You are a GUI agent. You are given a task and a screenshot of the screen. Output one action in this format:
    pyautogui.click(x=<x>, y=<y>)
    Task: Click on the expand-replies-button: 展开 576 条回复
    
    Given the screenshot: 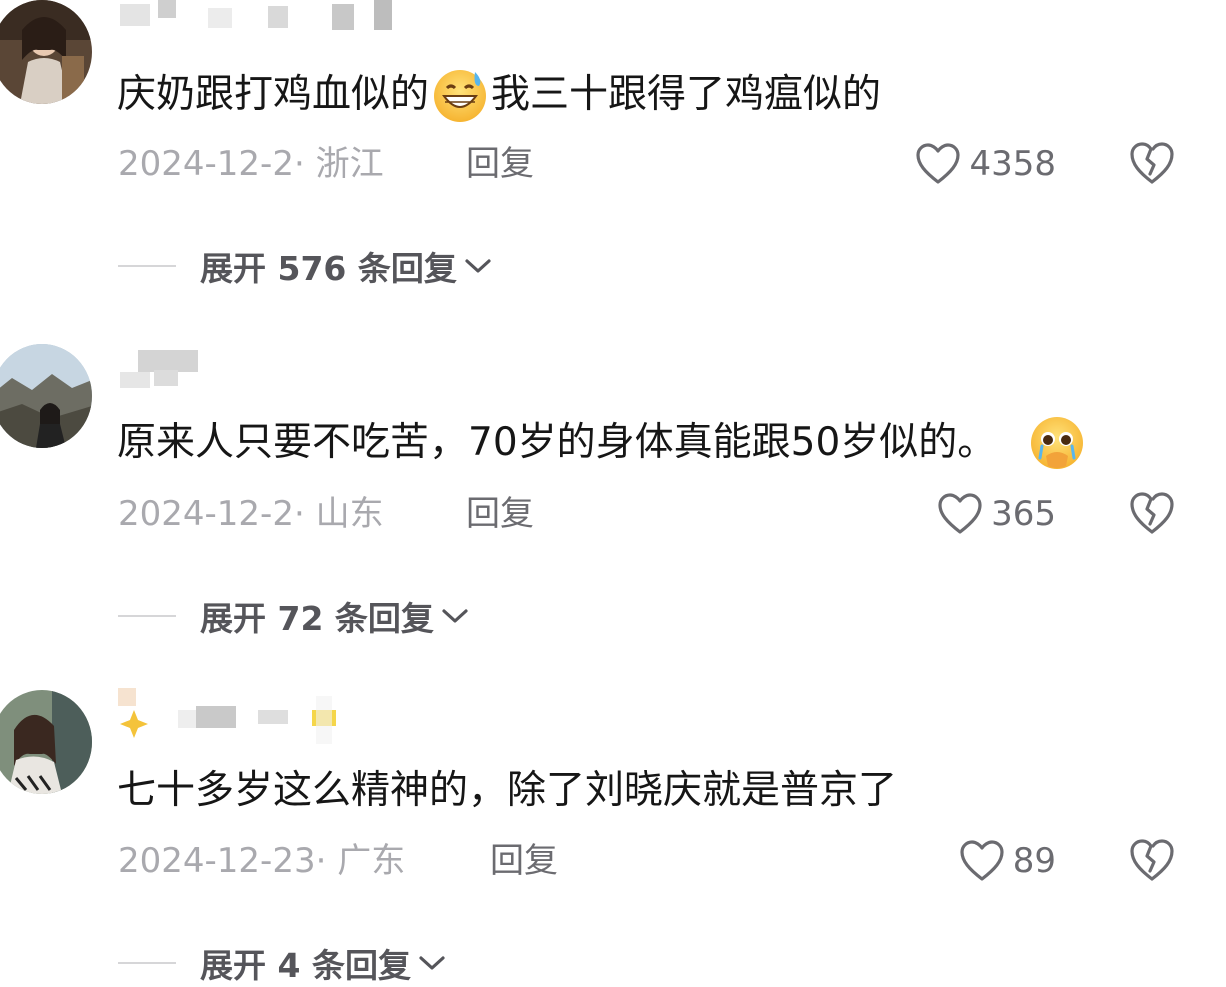 What is the action you would take?
    pyautogui.click(x=305, y=266)
    